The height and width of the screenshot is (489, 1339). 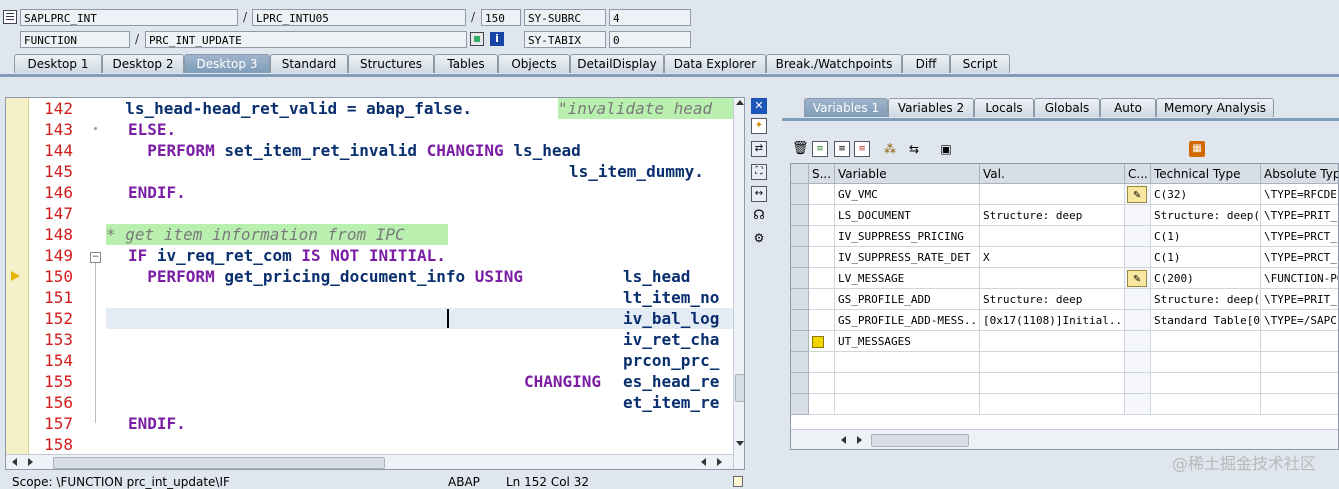 I want to click on services-icon: ☊, so click(x=759, y=216).